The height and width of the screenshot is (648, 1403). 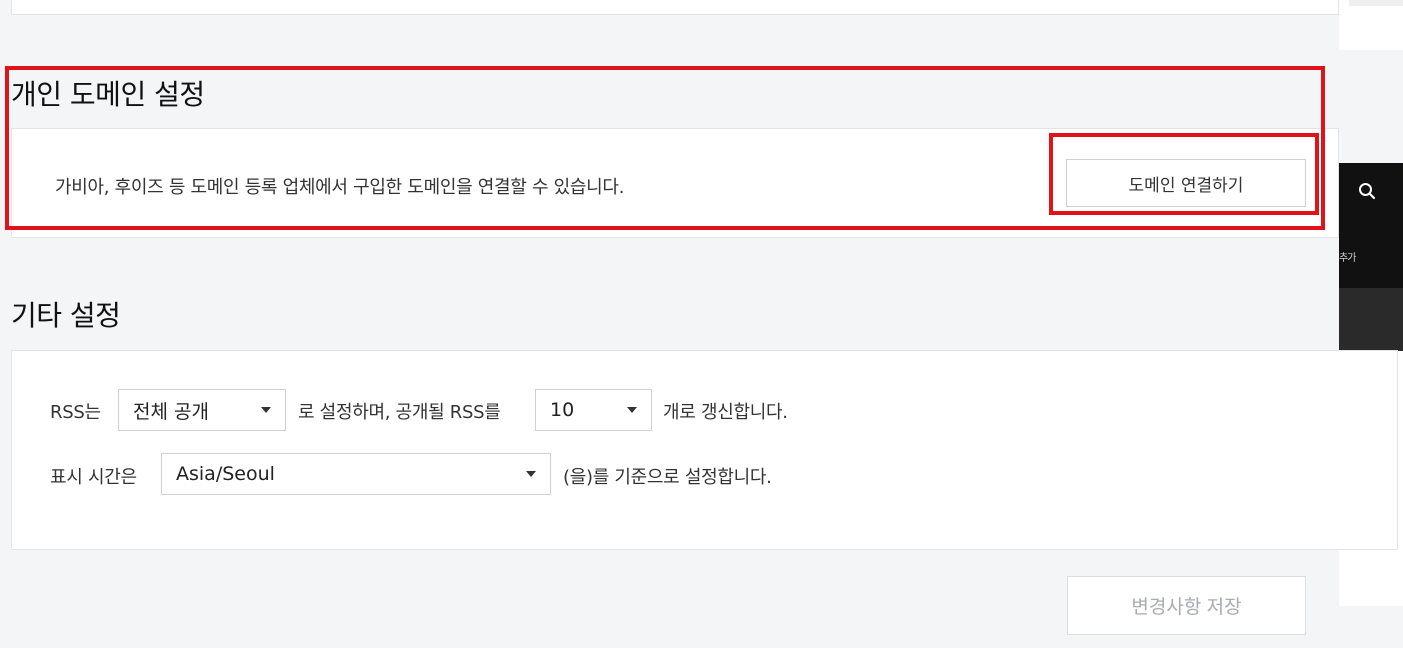 I want to click on previous-section-card, so click(x=675, y=7).